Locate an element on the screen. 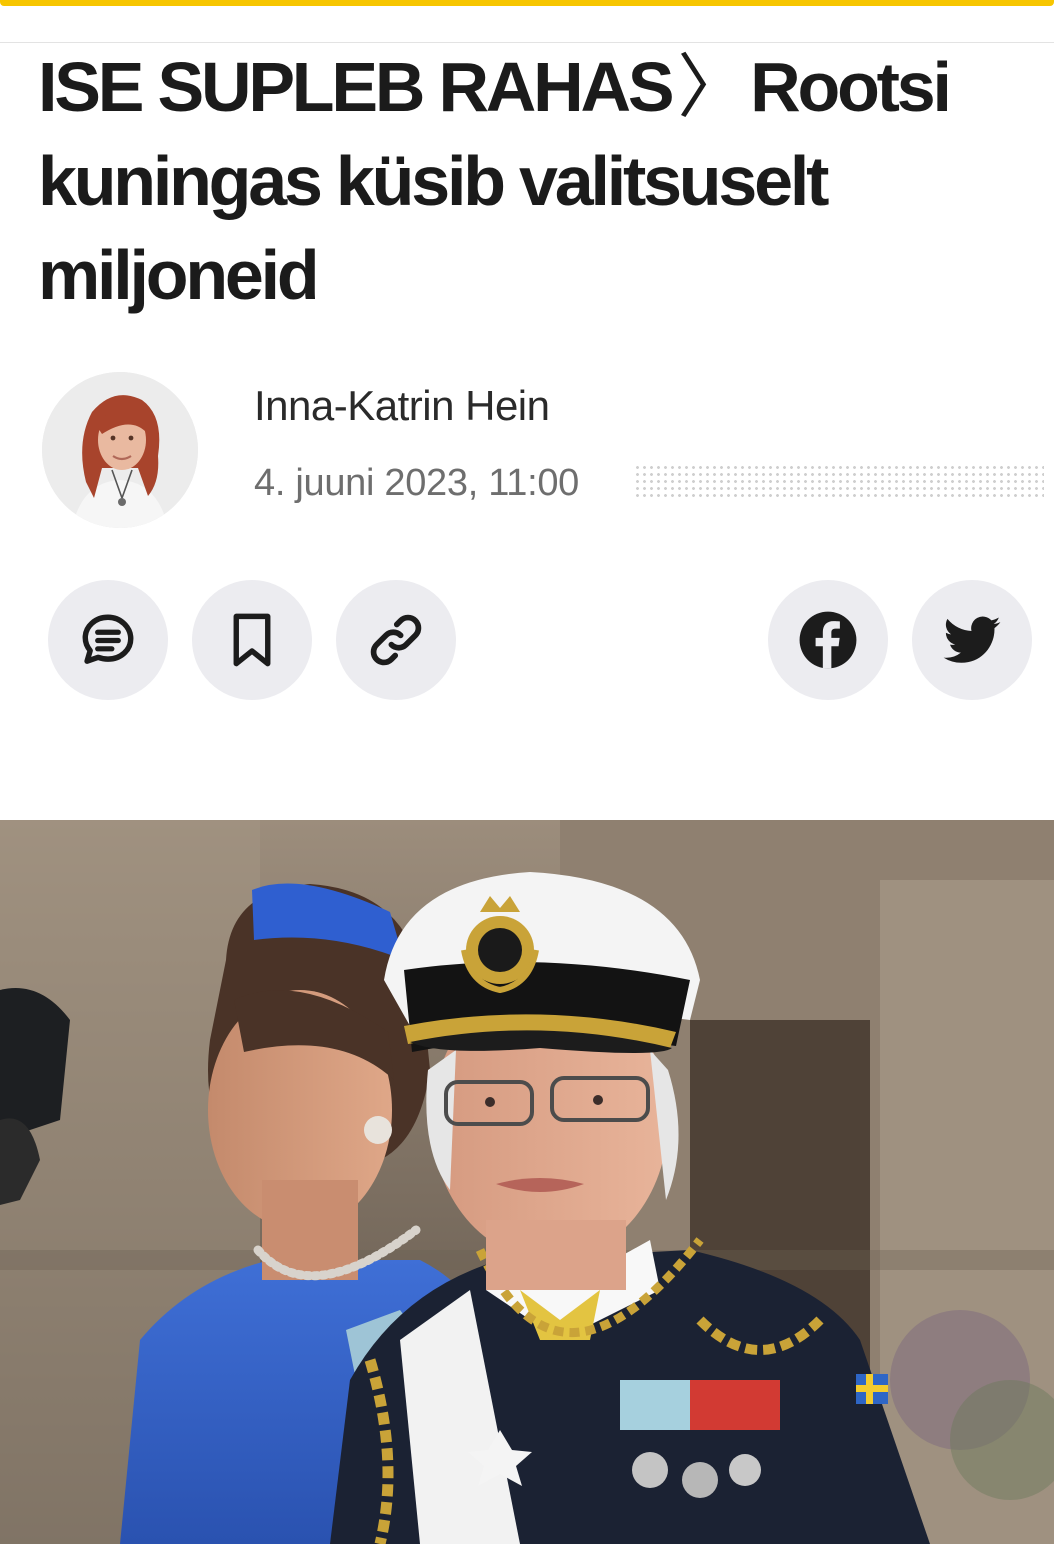 The height and width of the screenshot is (1544, 1054). dotted-divider is located at coordinates (839, 481).